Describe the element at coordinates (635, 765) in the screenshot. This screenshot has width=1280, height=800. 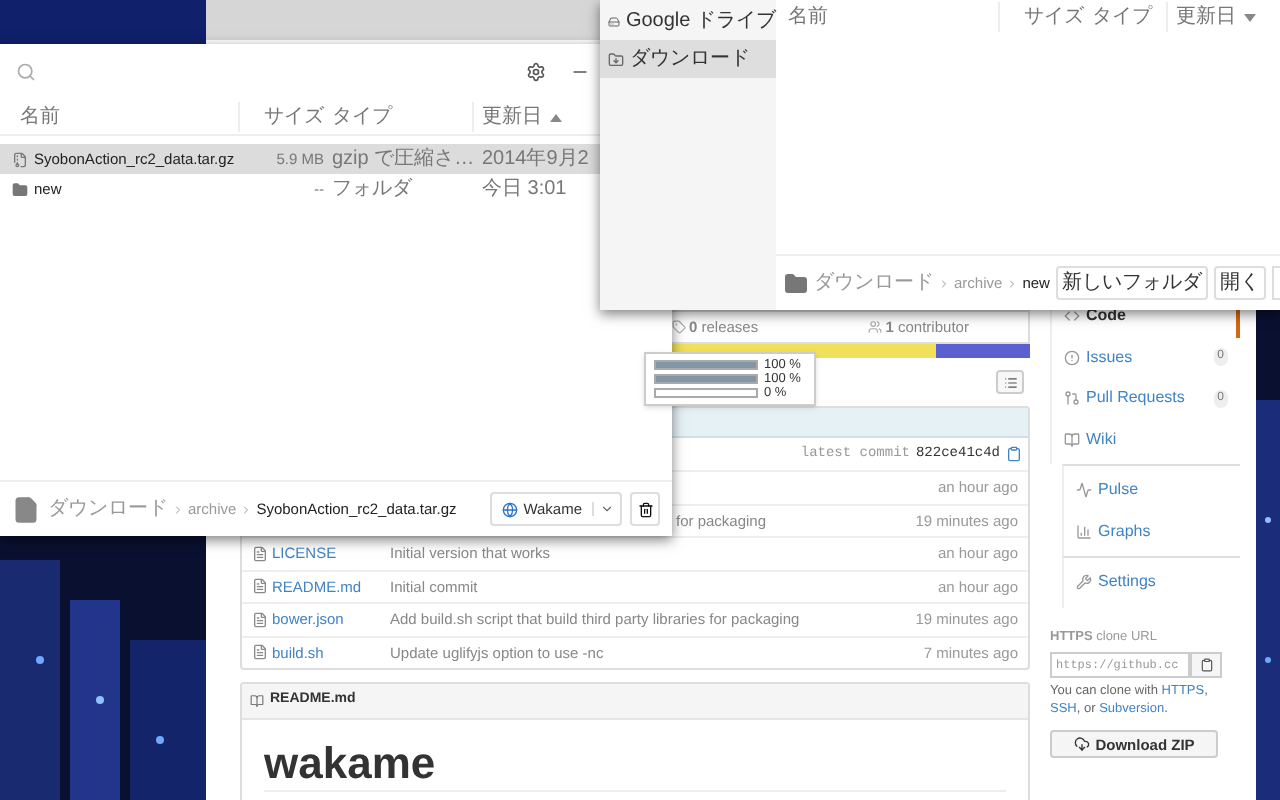
I see `readme-heading: wakame` at that location.